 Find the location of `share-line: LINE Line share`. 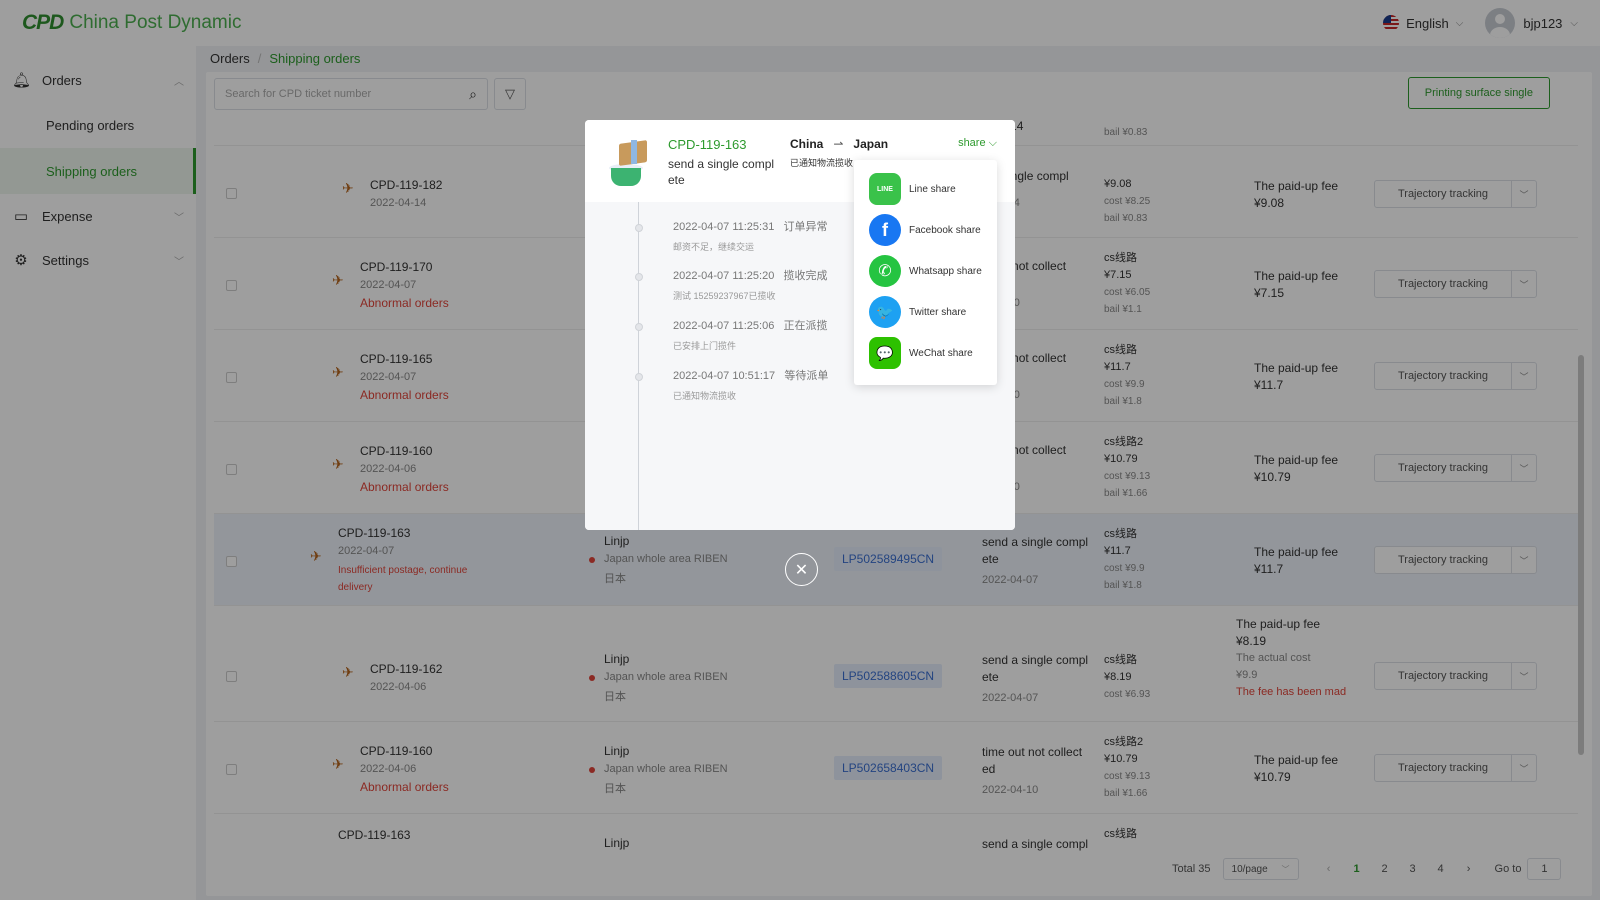

share-line: LINE Line share is located at coordinates (912, 189).